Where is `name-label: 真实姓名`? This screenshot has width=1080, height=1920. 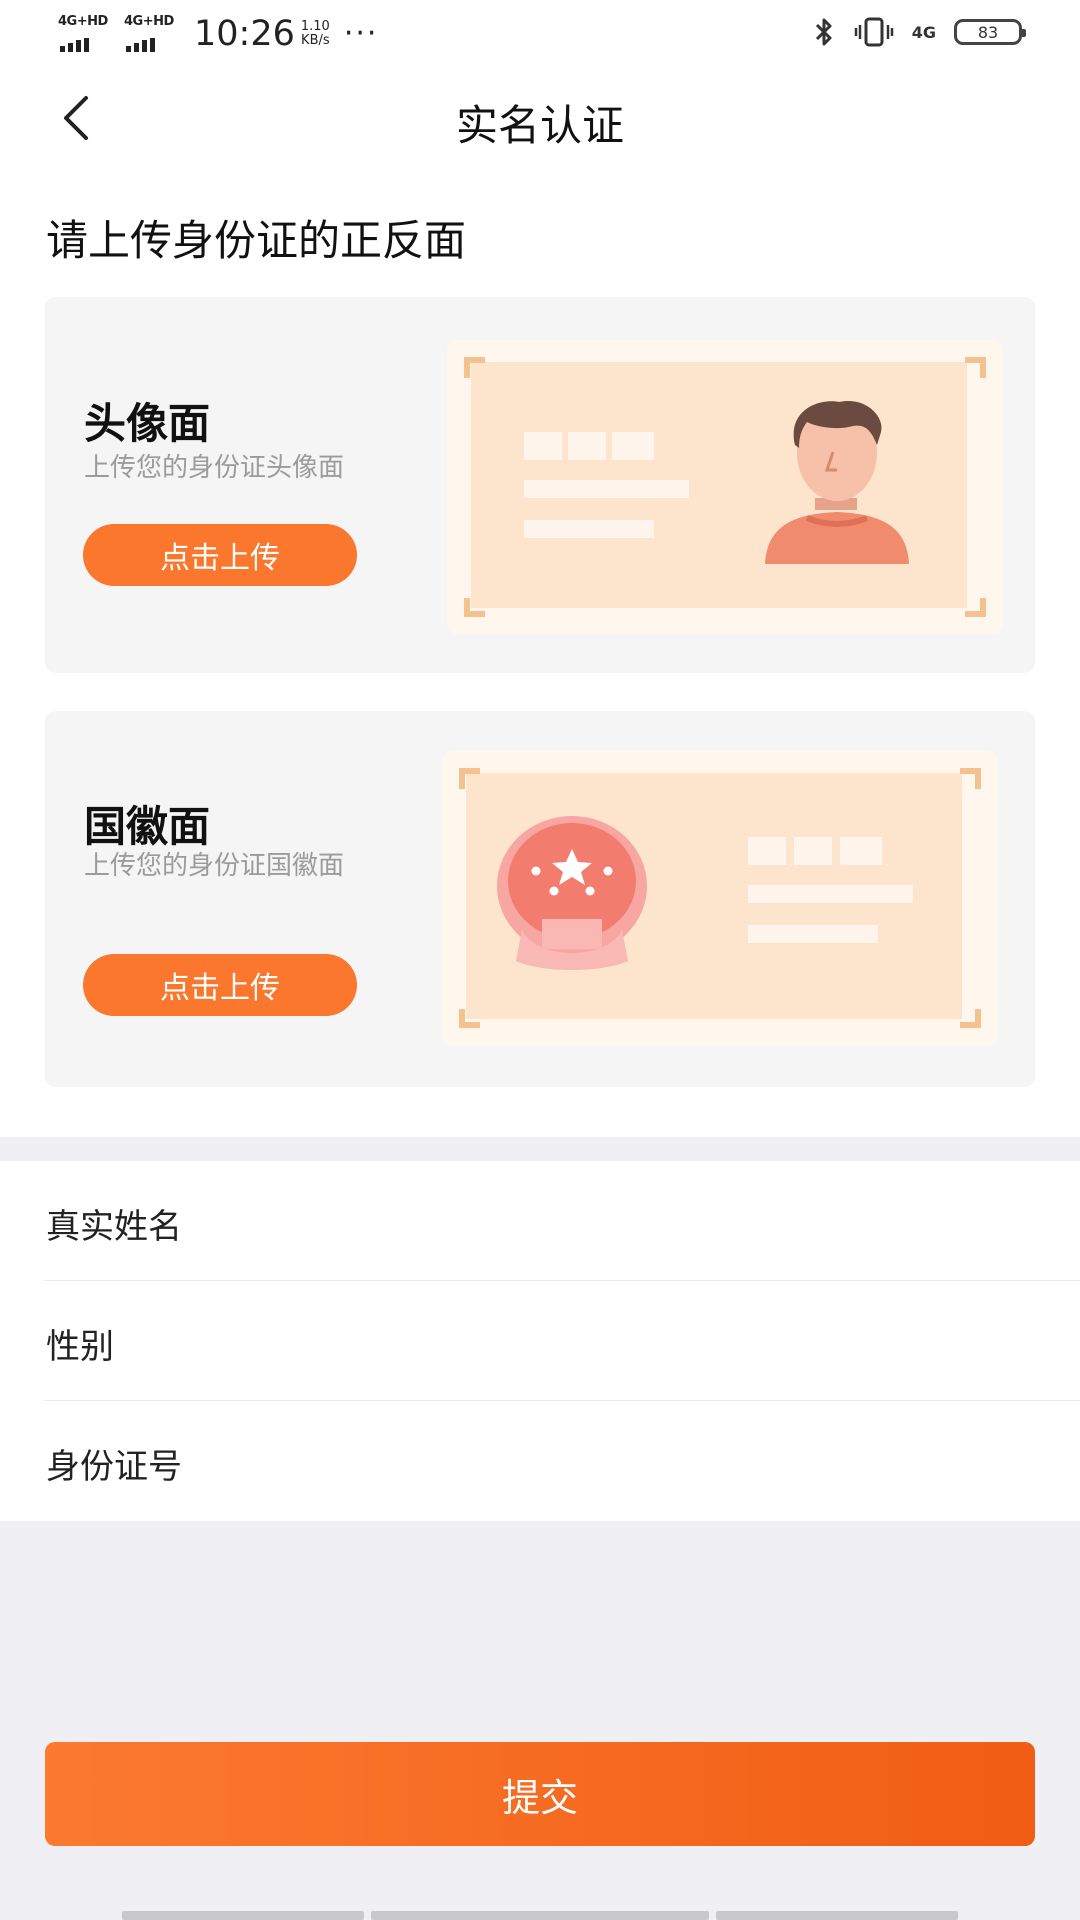
name-label: 真实姓名 is located at coordinates (114, 1227).